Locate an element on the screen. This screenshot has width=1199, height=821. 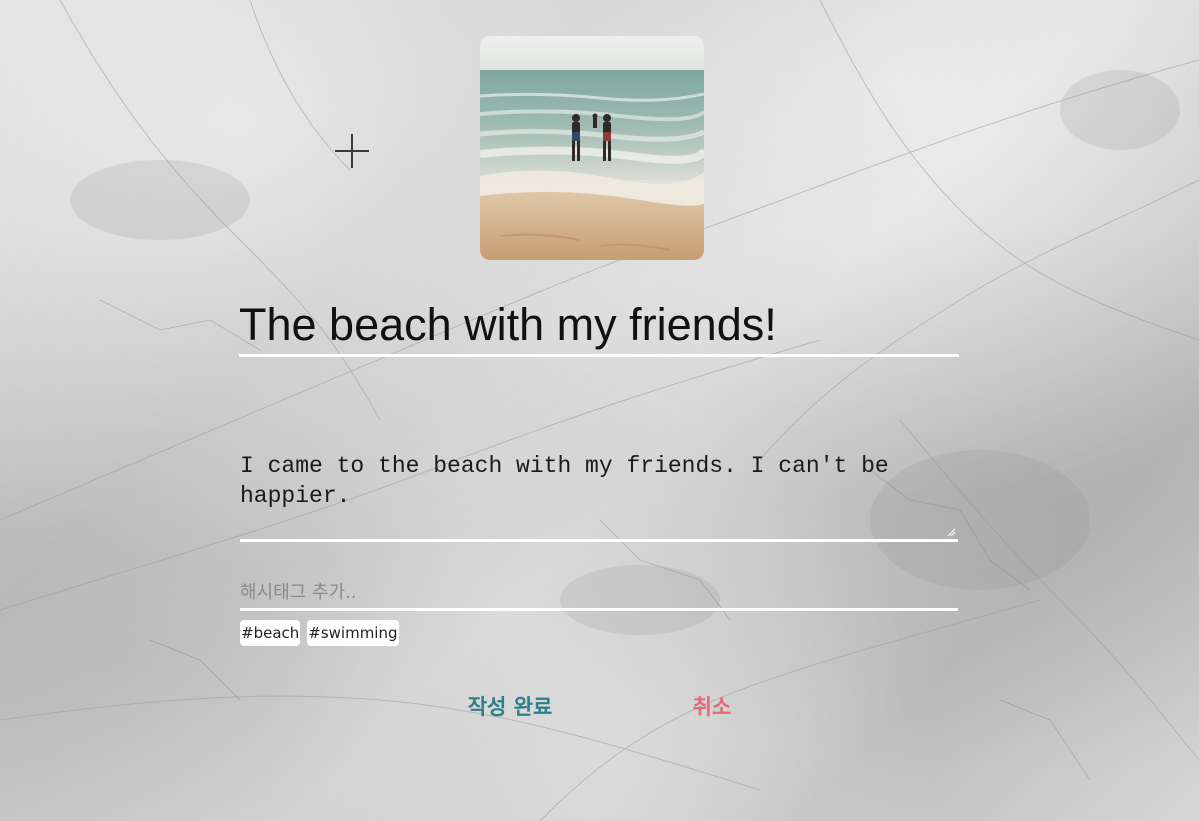
cancel-button: 취소 is located at coordinates (712, 707).